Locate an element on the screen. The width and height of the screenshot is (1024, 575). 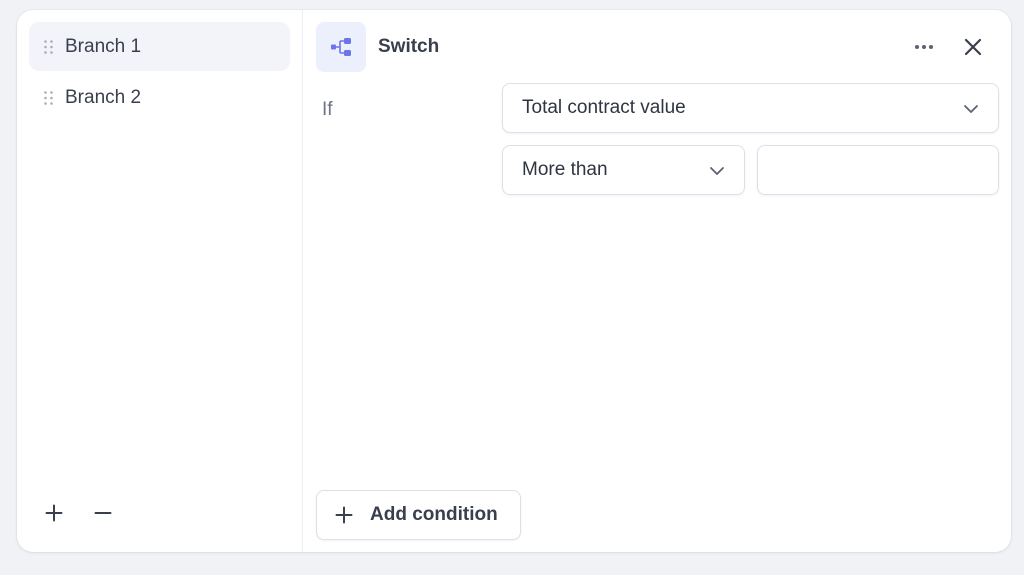
flow-split-icon is located at coordinates (341, 47).